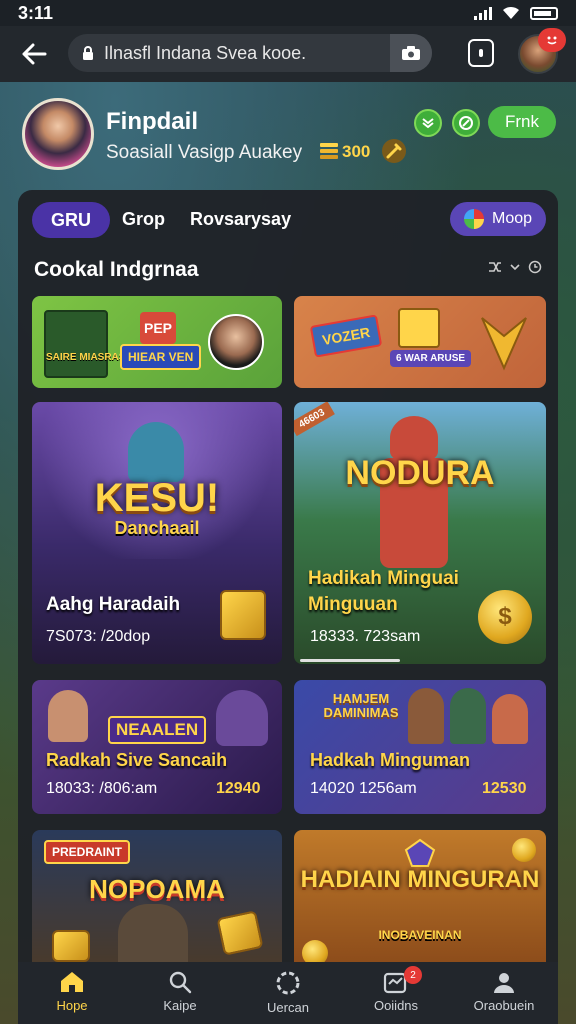 This screenshot has height=1024, width=576. What do you see at coordinates (157, 498) in the screenshot?
I see `game-title: KESU!` at bounding box center [157, 498].